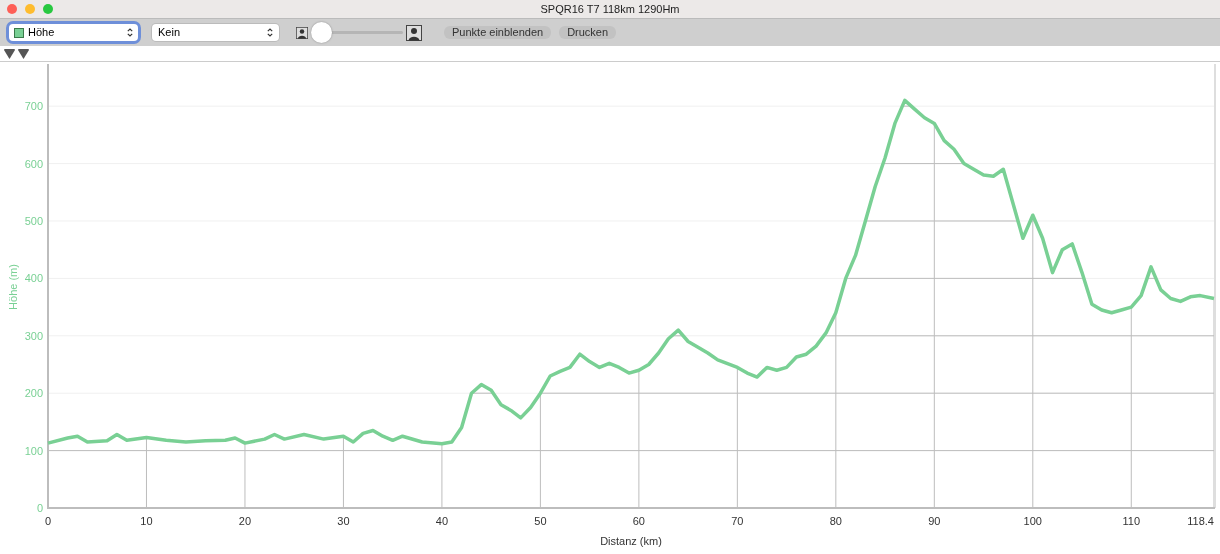 Image resolution: width=1220 pixels, height=554 pixels. What do you see at coordinates (737, 521) in the screenshot?
I see `axis-tick-label: 70` at bounding box center [737, 521].